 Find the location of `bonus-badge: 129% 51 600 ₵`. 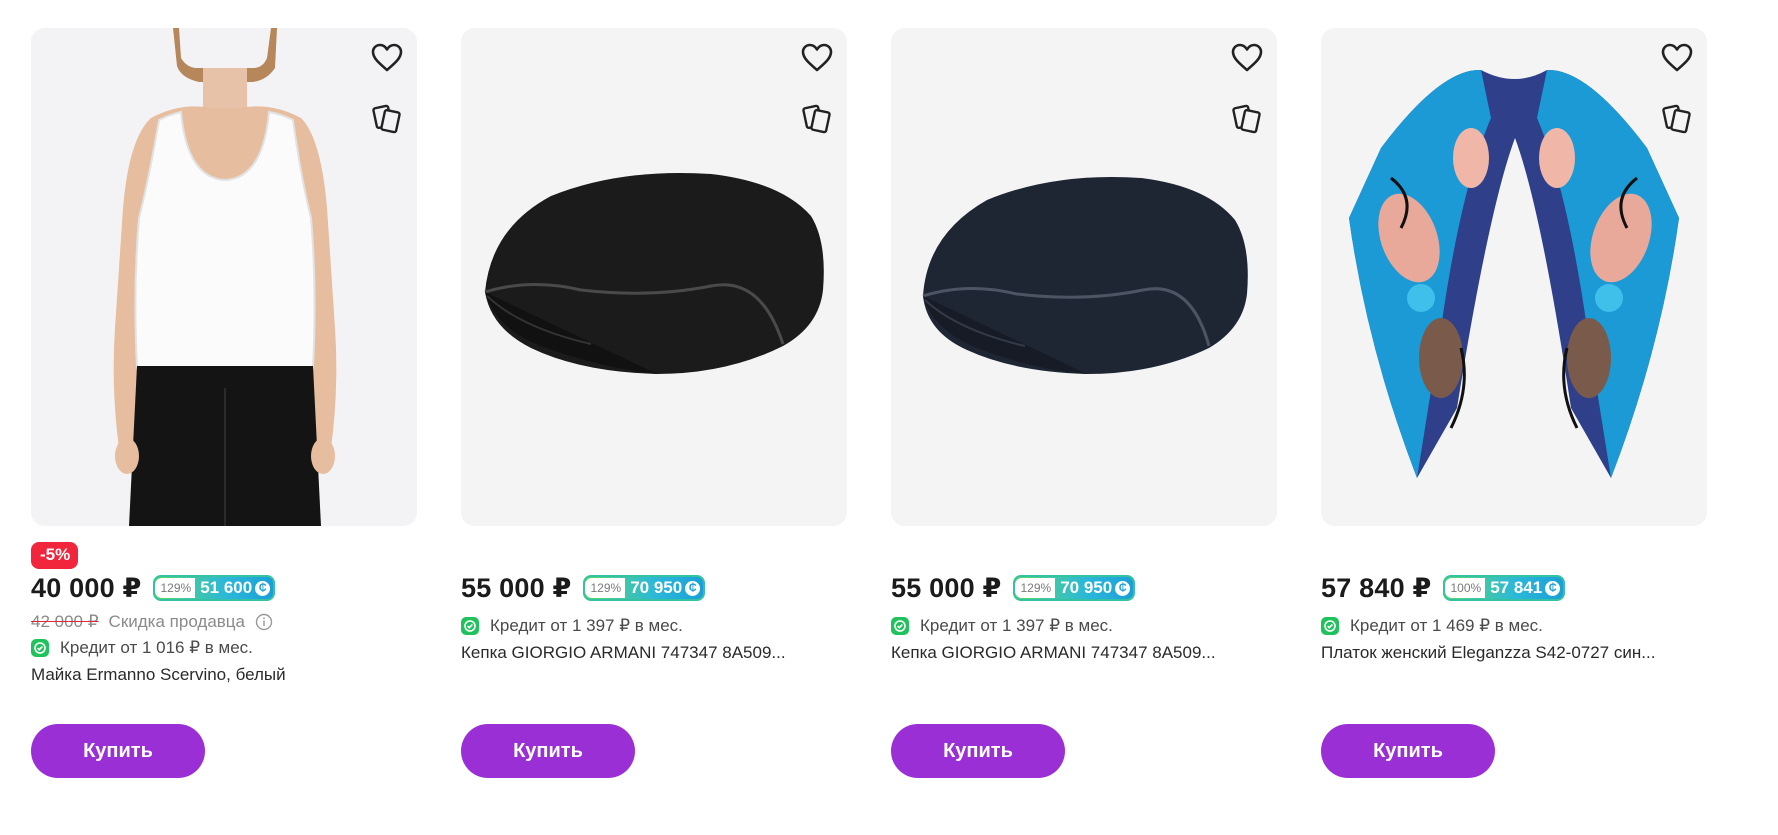

bonus-badge: 129% 51 600 ₵ is located at coordinates (214, 588).